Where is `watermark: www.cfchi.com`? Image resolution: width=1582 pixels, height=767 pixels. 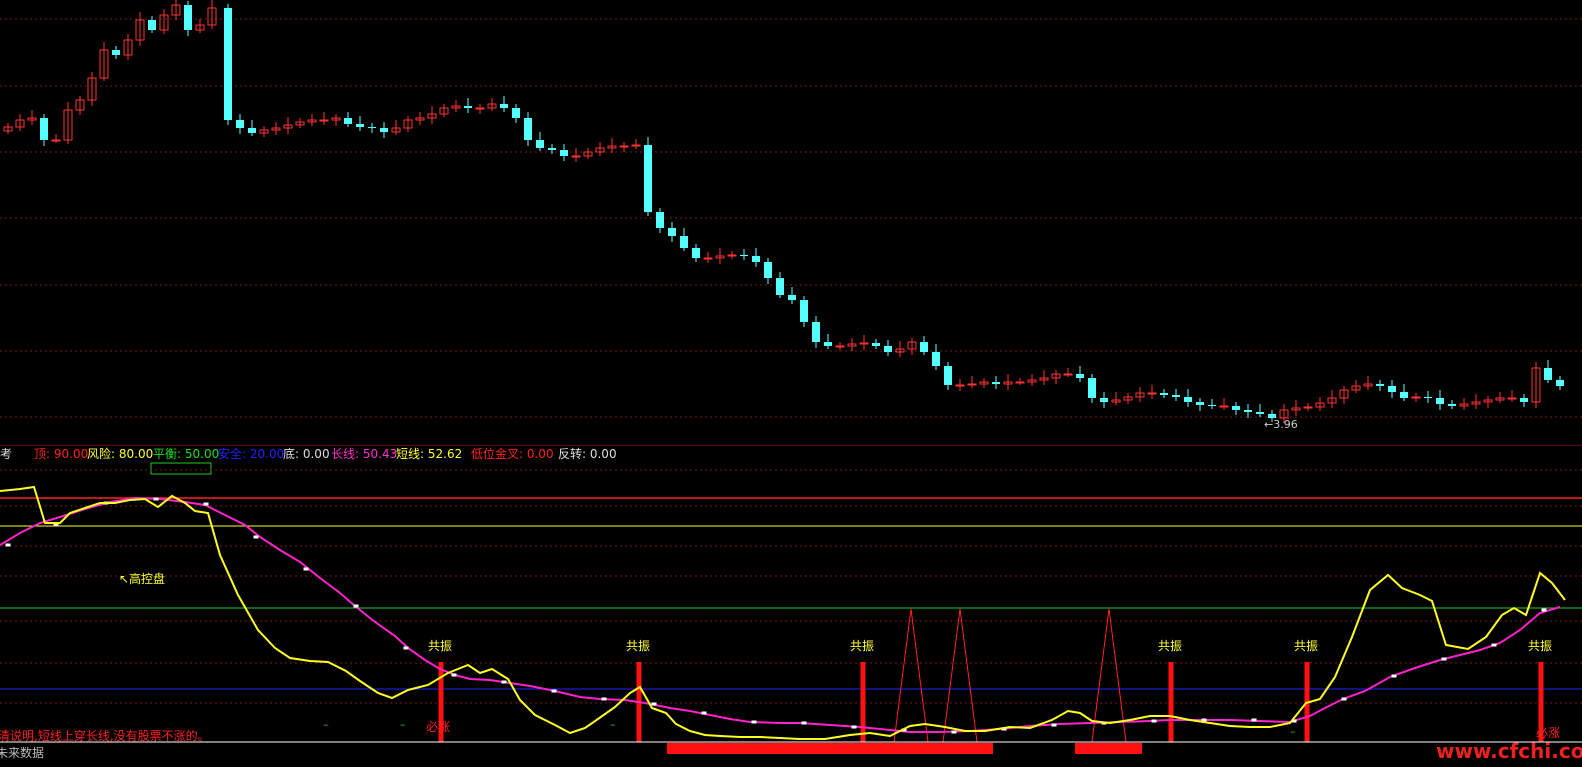 watermark: www.cfchi.com is located at coordinates (1509, 751).